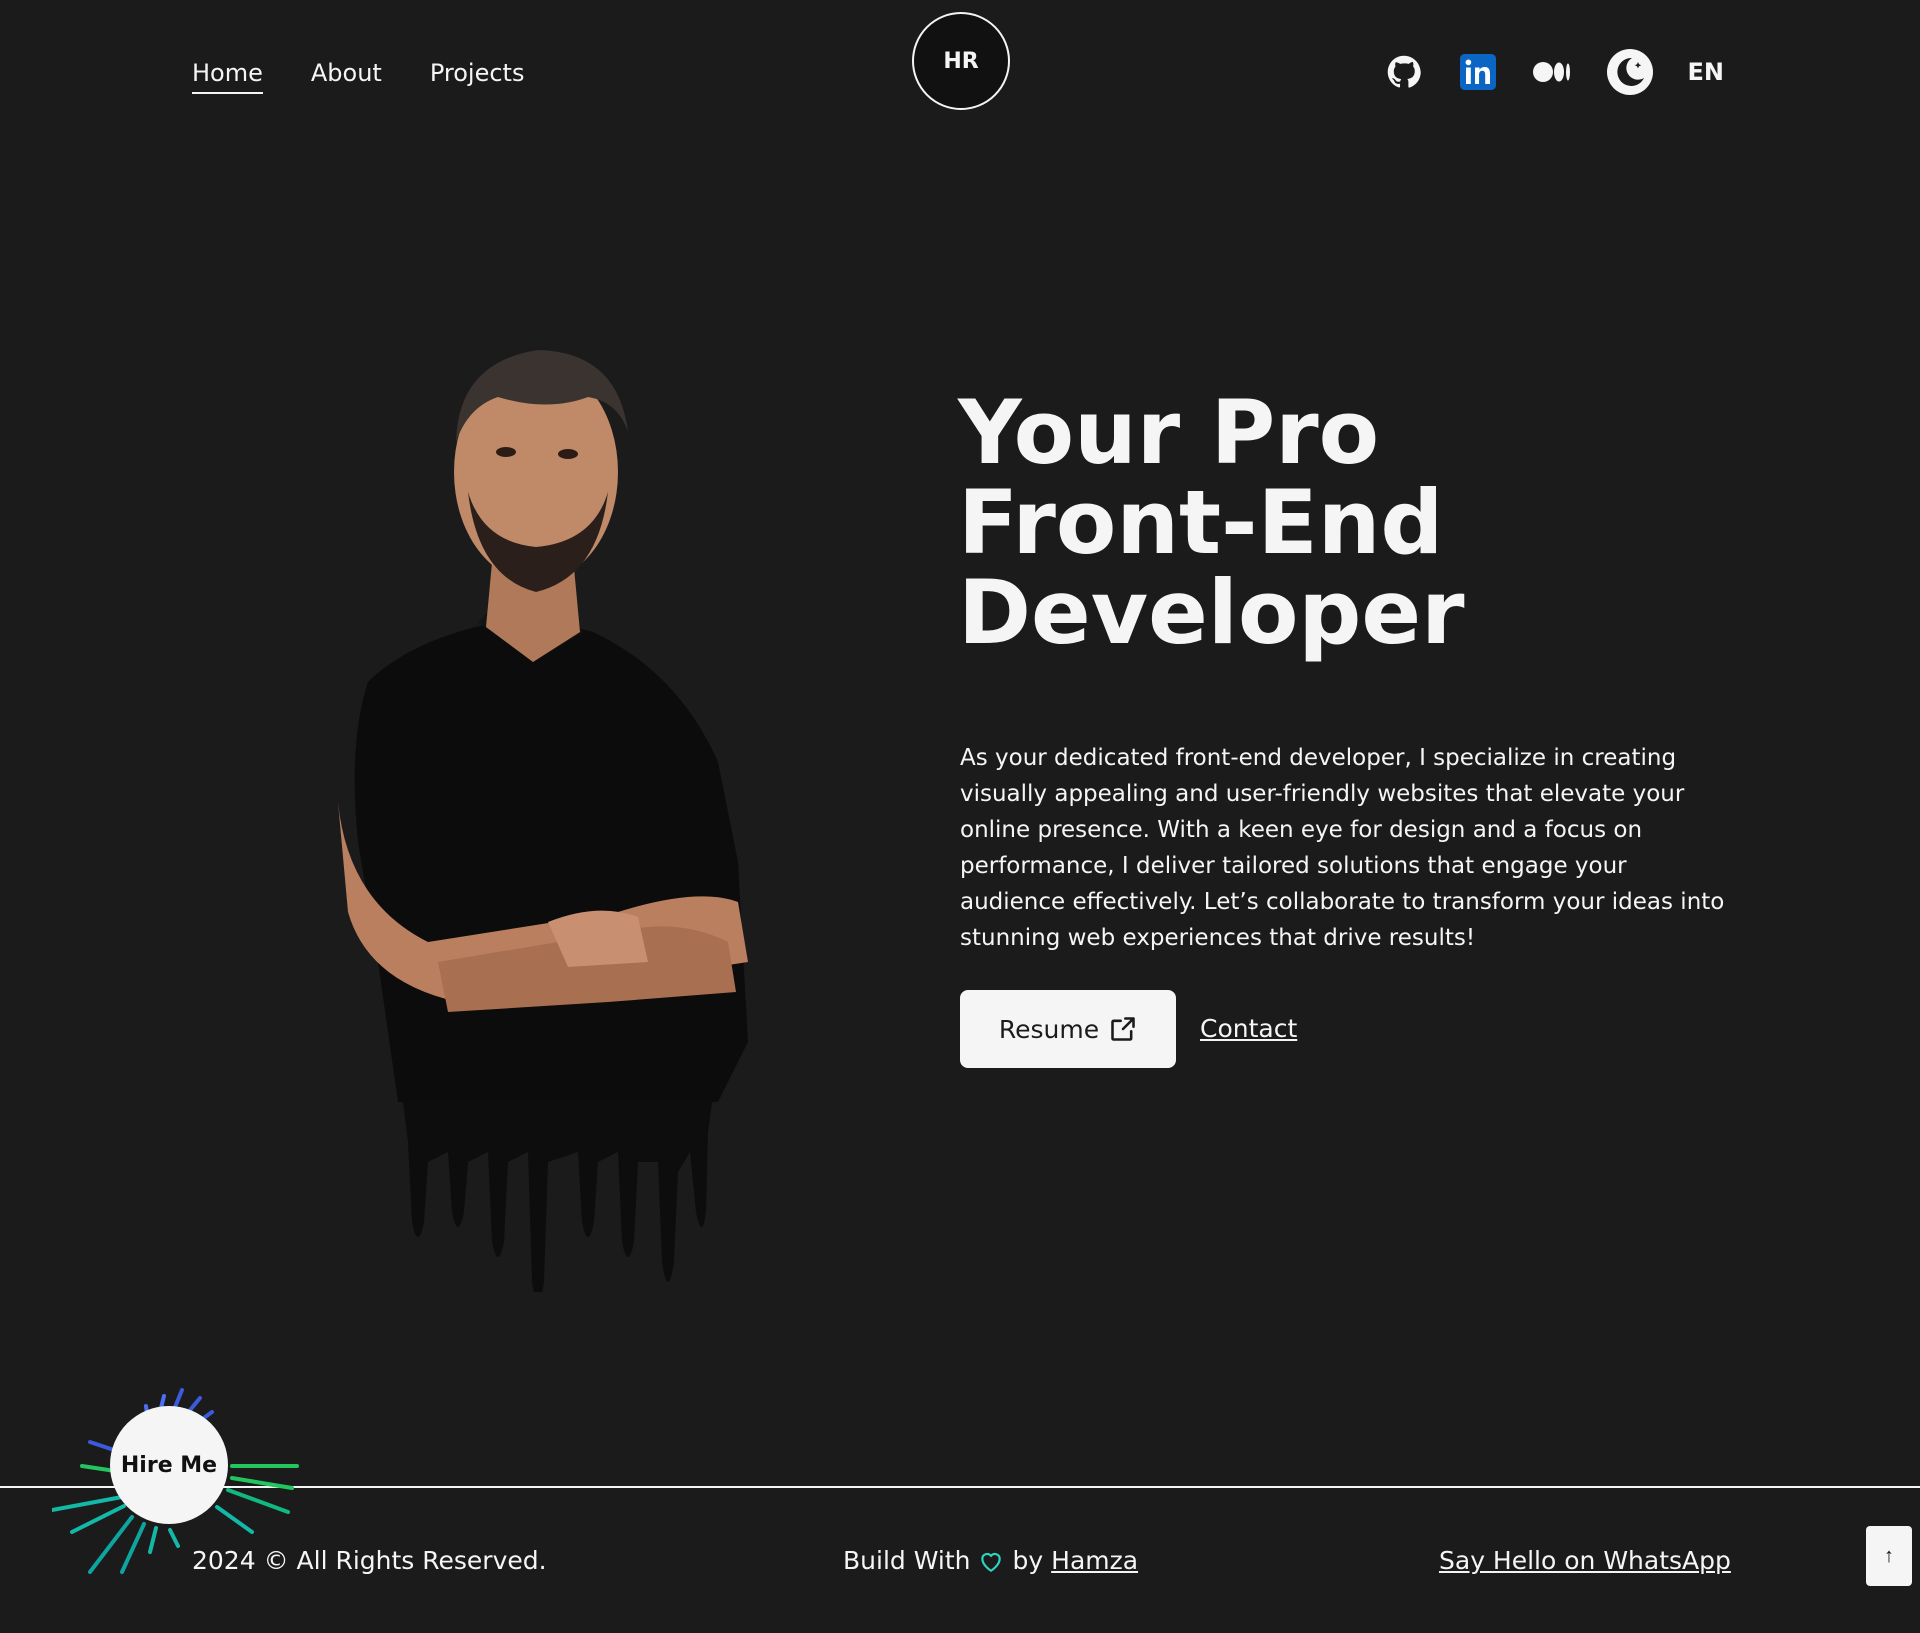  What do you see at coordinates (1585, 1560) in the screenshot?
I see `whatsapp-link: Say Hello on WhatsApp` at bounding box center [1585, 1560].